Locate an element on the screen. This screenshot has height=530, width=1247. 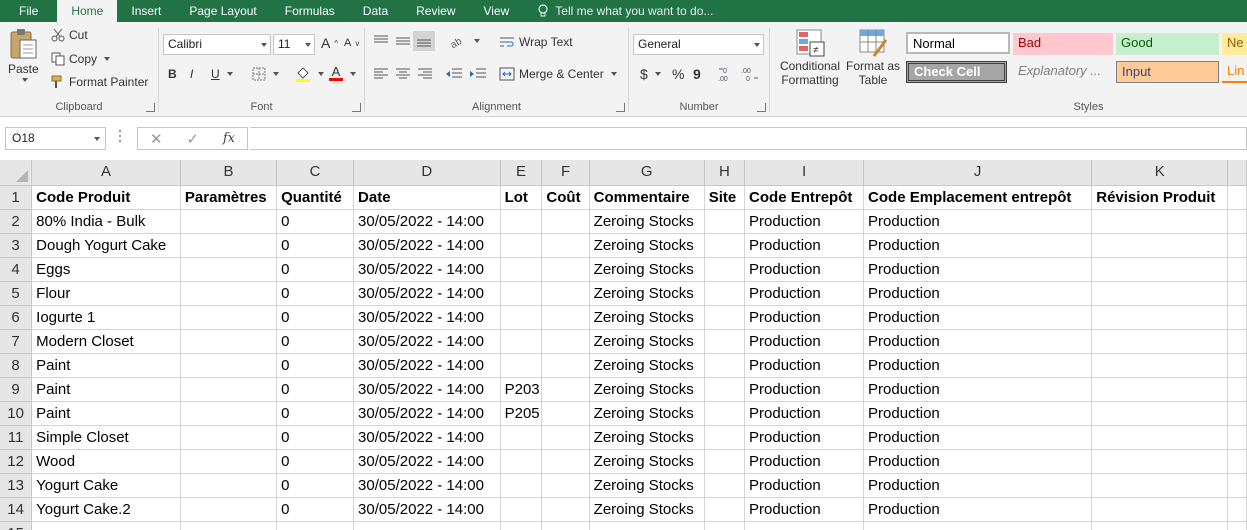
cell-i1: Code Entrepôt is located at coordinates (804, 197).